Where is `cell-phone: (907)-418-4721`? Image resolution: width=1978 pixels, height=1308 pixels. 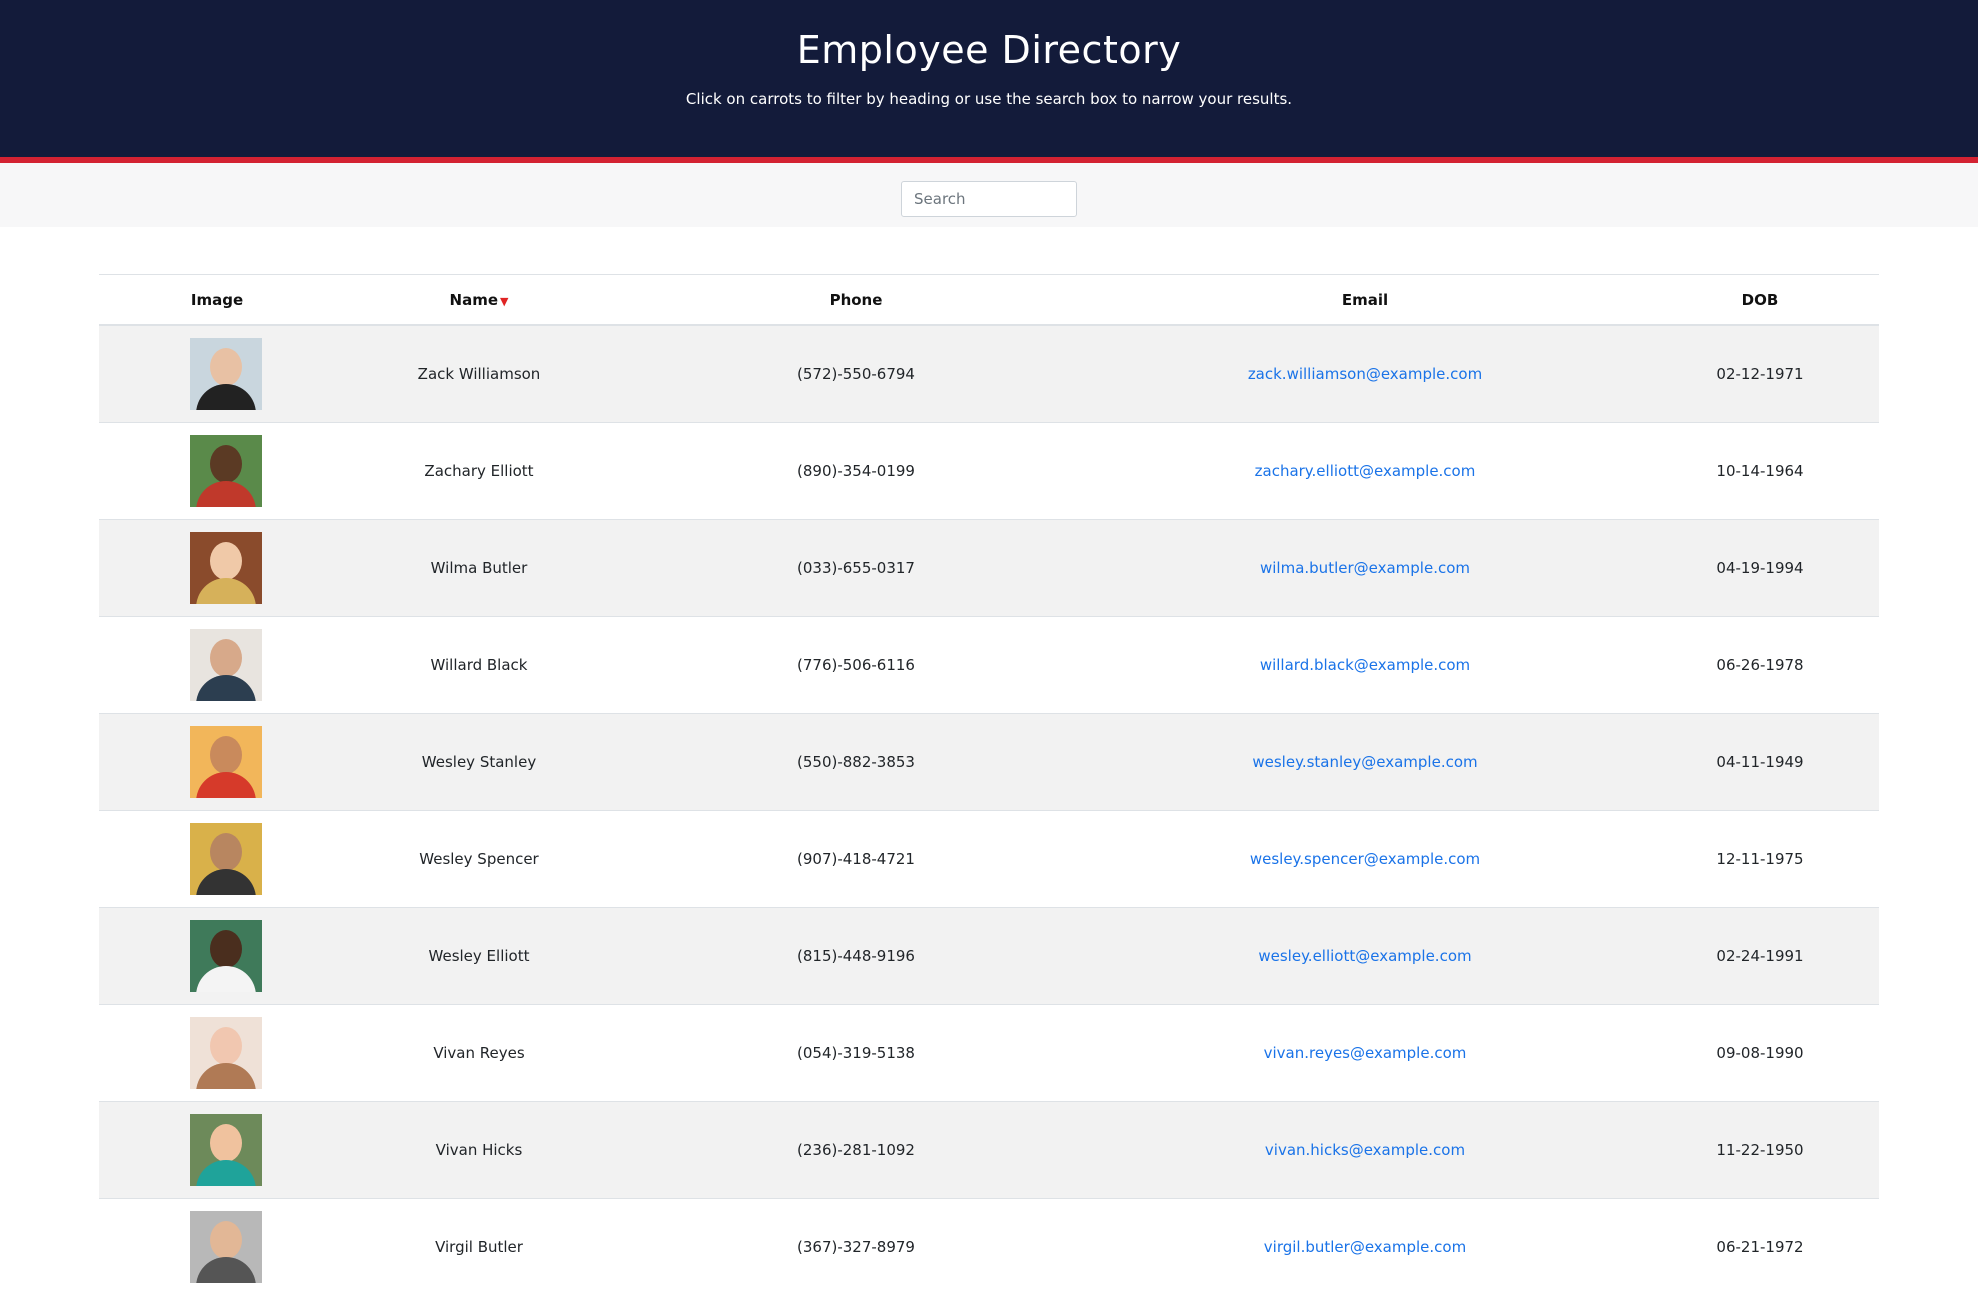
cell-phone: (907)-418-4721 is located at coordinates (856, 859).